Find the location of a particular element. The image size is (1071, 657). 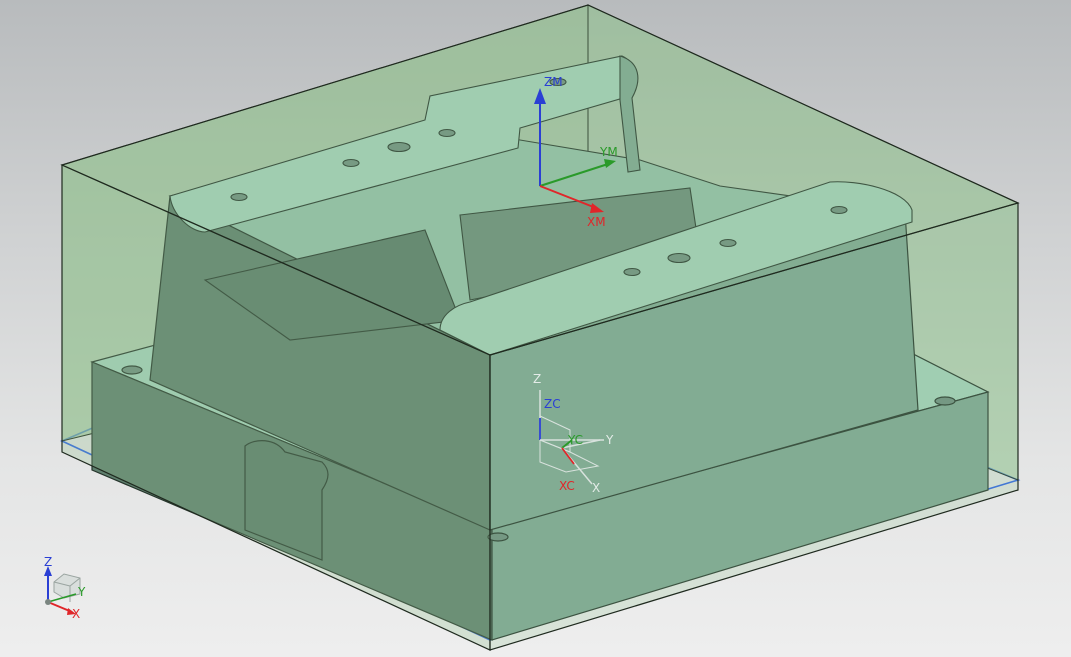

wcs-z-label: ZC is located at coordinates (552, 404).